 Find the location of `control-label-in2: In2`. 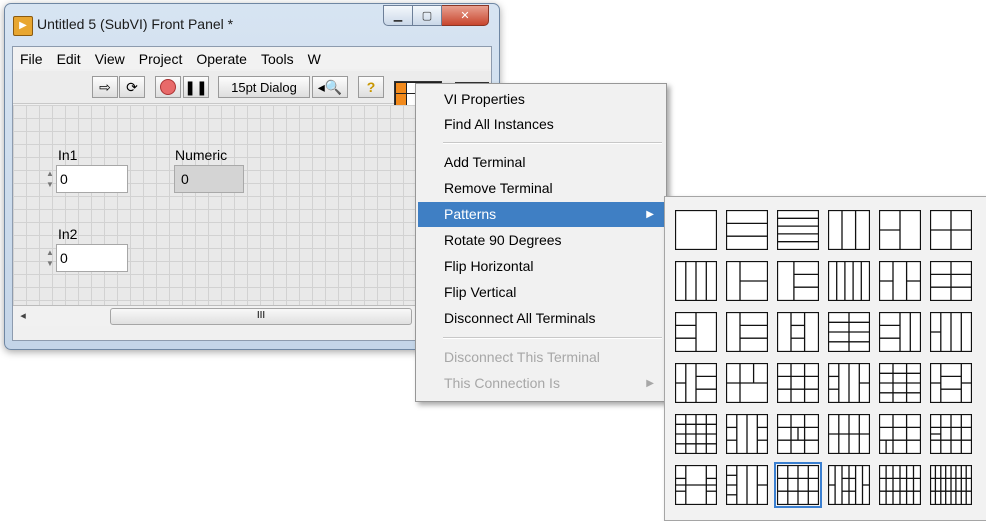

control-label-in2: In2 is located at coordinates (68, 234).